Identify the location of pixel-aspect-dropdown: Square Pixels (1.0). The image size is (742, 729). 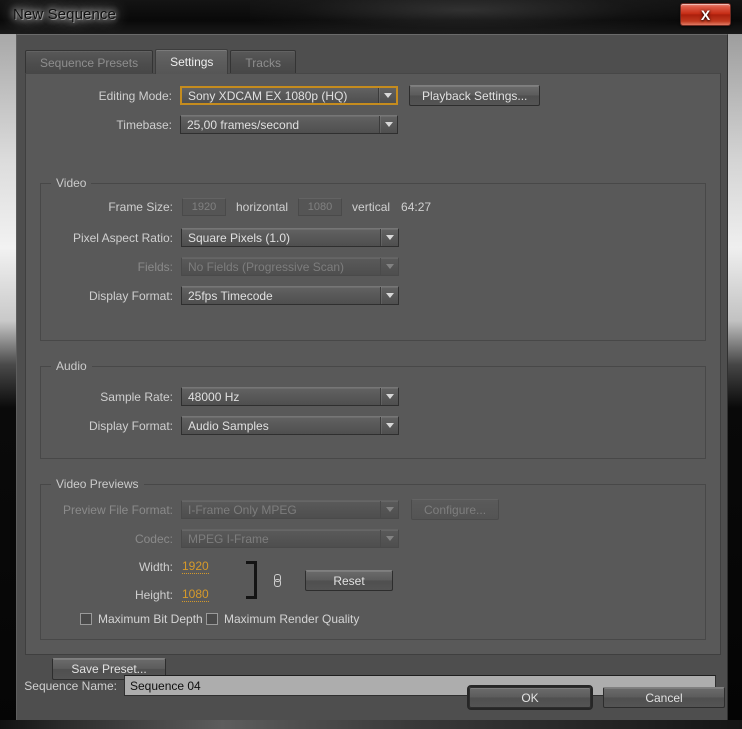
(290, 237).